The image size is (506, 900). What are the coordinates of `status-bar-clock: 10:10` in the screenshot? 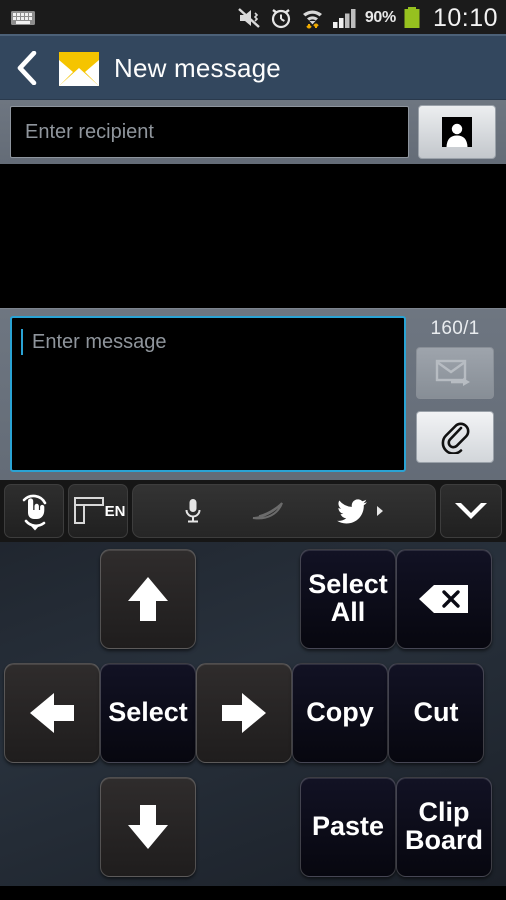 It's located at (465, 17).